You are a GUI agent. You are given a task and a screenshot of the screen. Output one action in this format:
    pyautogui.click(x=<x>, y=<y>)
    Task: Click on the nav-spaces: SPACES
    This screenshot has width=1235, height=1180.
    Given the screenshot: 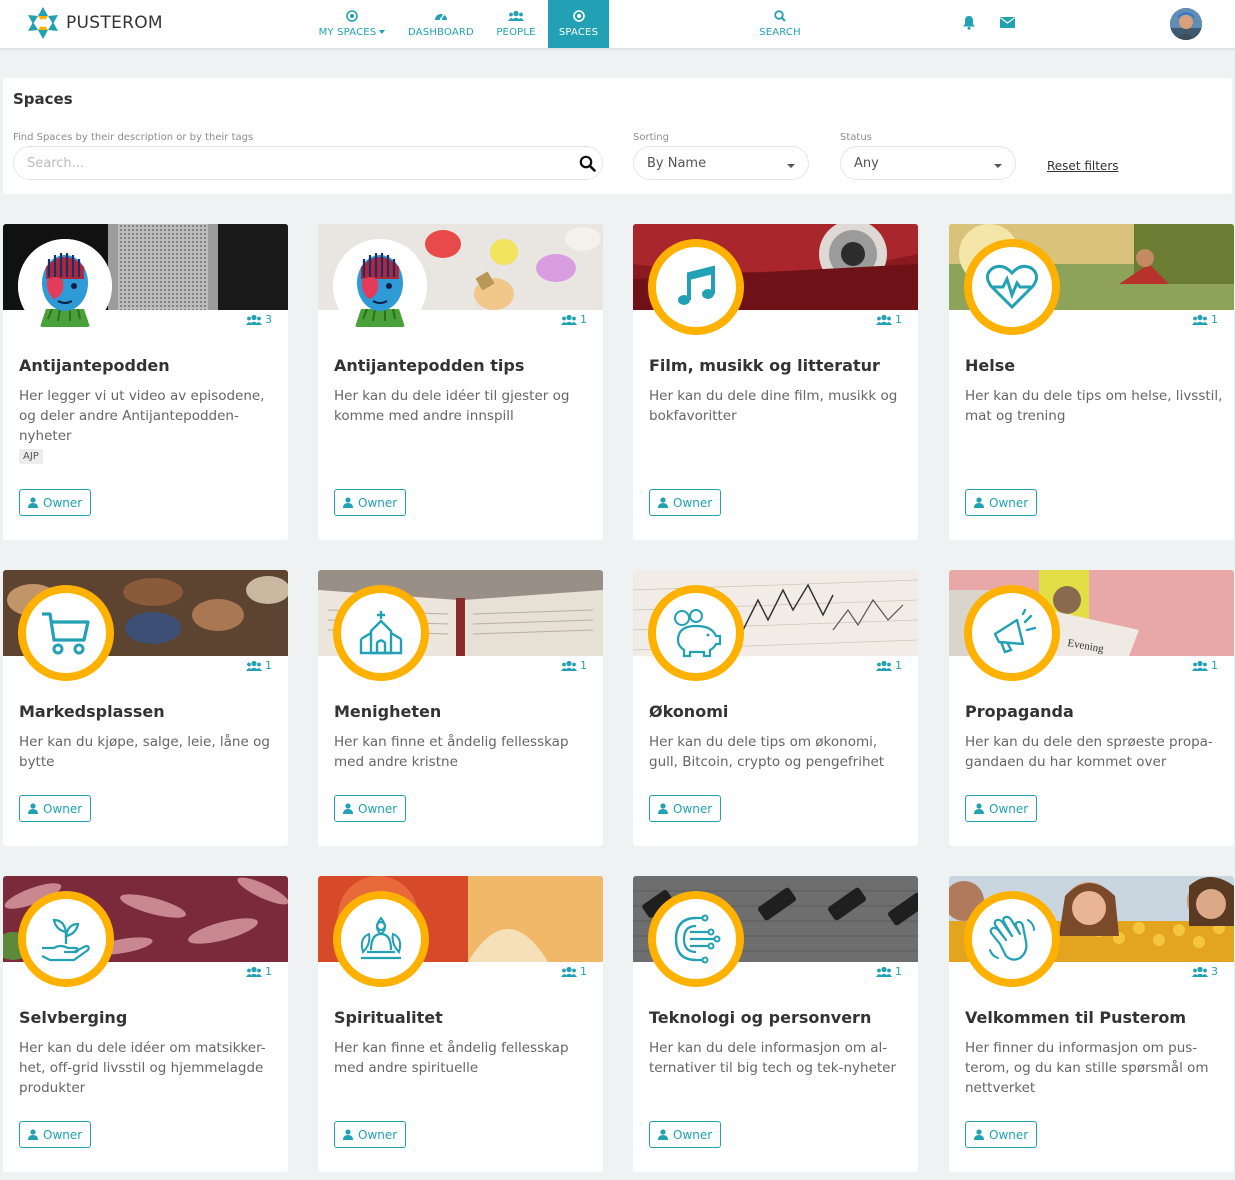 What is the action you would take?
    pyautogui.click(x=578, y=24)
    